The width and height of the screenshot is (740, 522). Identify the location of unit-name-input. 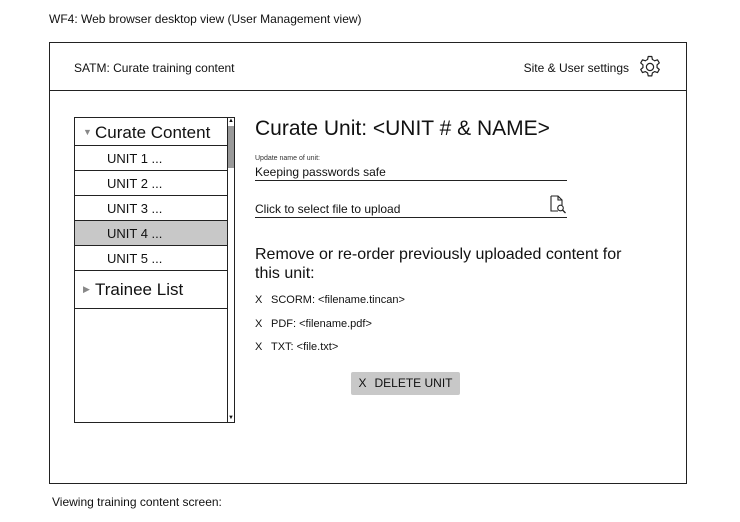
(411, 172).